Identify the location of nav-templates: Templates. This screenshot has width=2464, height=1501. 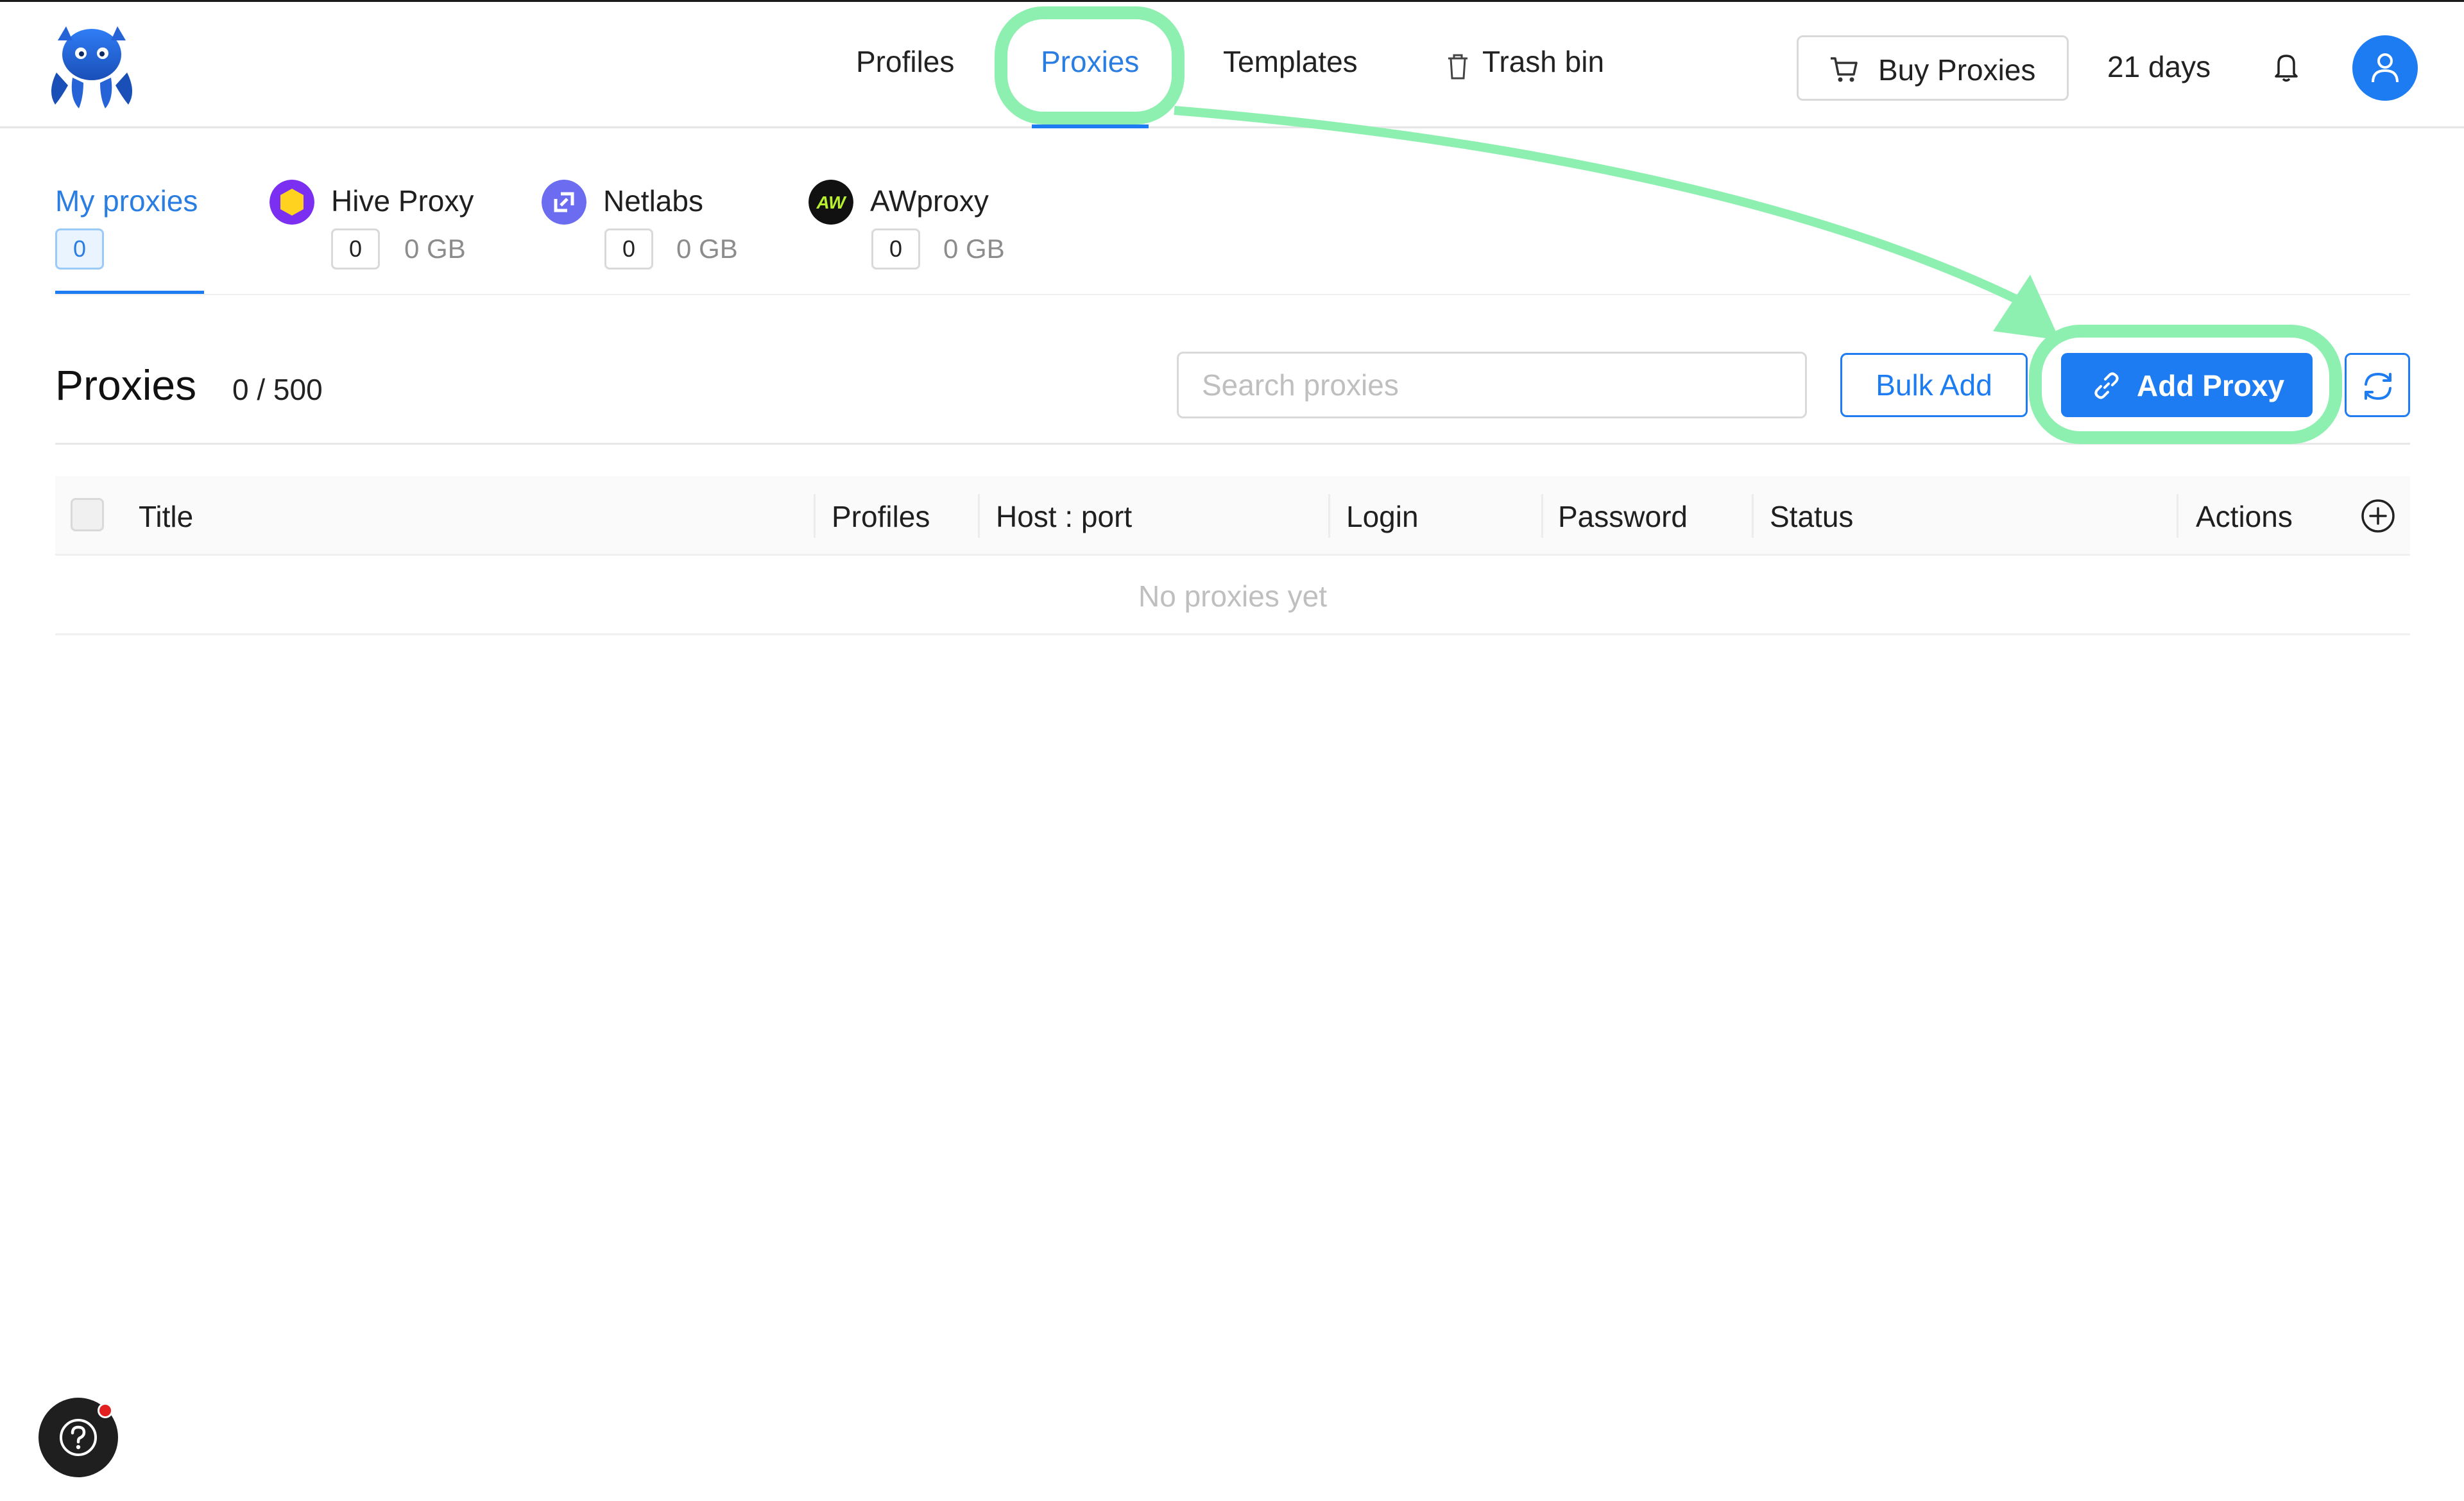
(1291, 61).